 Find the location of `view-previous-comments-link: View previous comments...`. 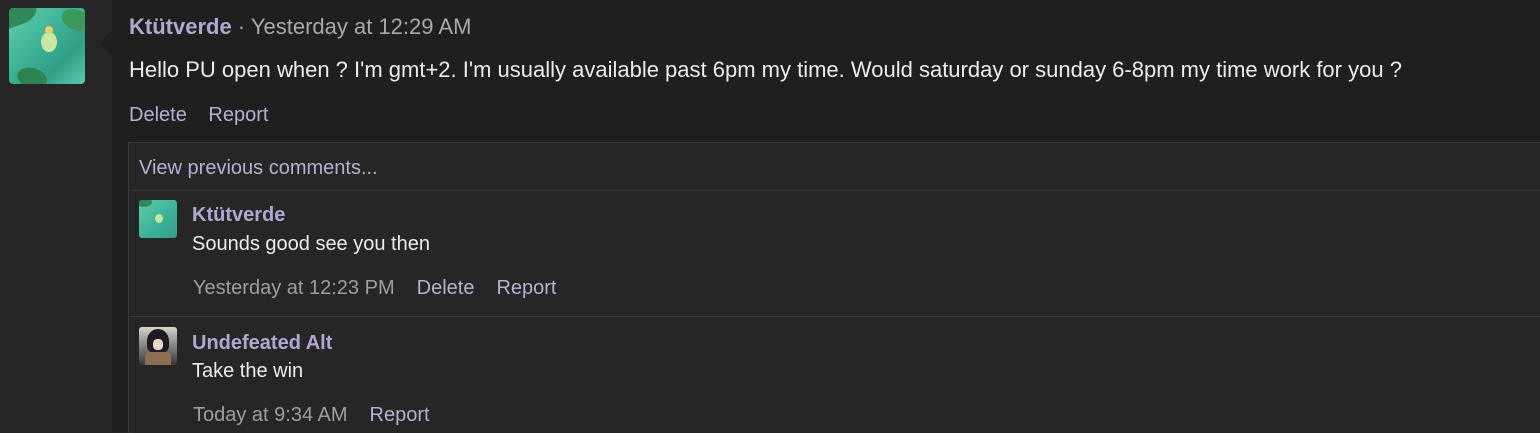

view-previous-comments-link: View previous comments... is located at coordinates (258, 168).